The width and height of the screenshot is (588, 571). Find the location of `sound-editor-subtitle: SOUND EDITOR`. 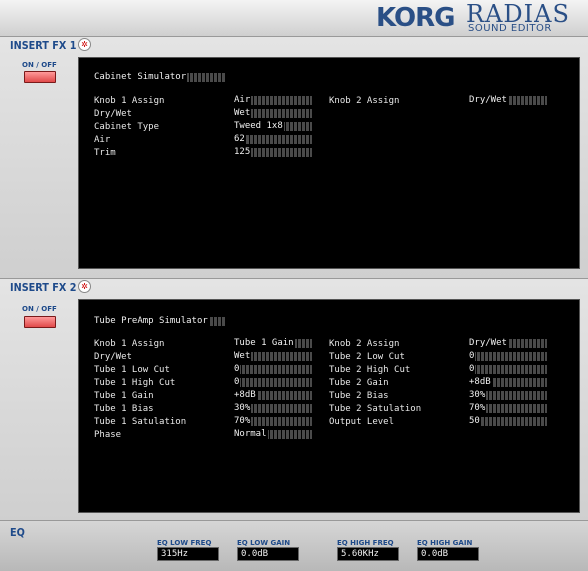

sound-editor-subtitle: SOUND EDITOR is located at coordinates (510, 28).